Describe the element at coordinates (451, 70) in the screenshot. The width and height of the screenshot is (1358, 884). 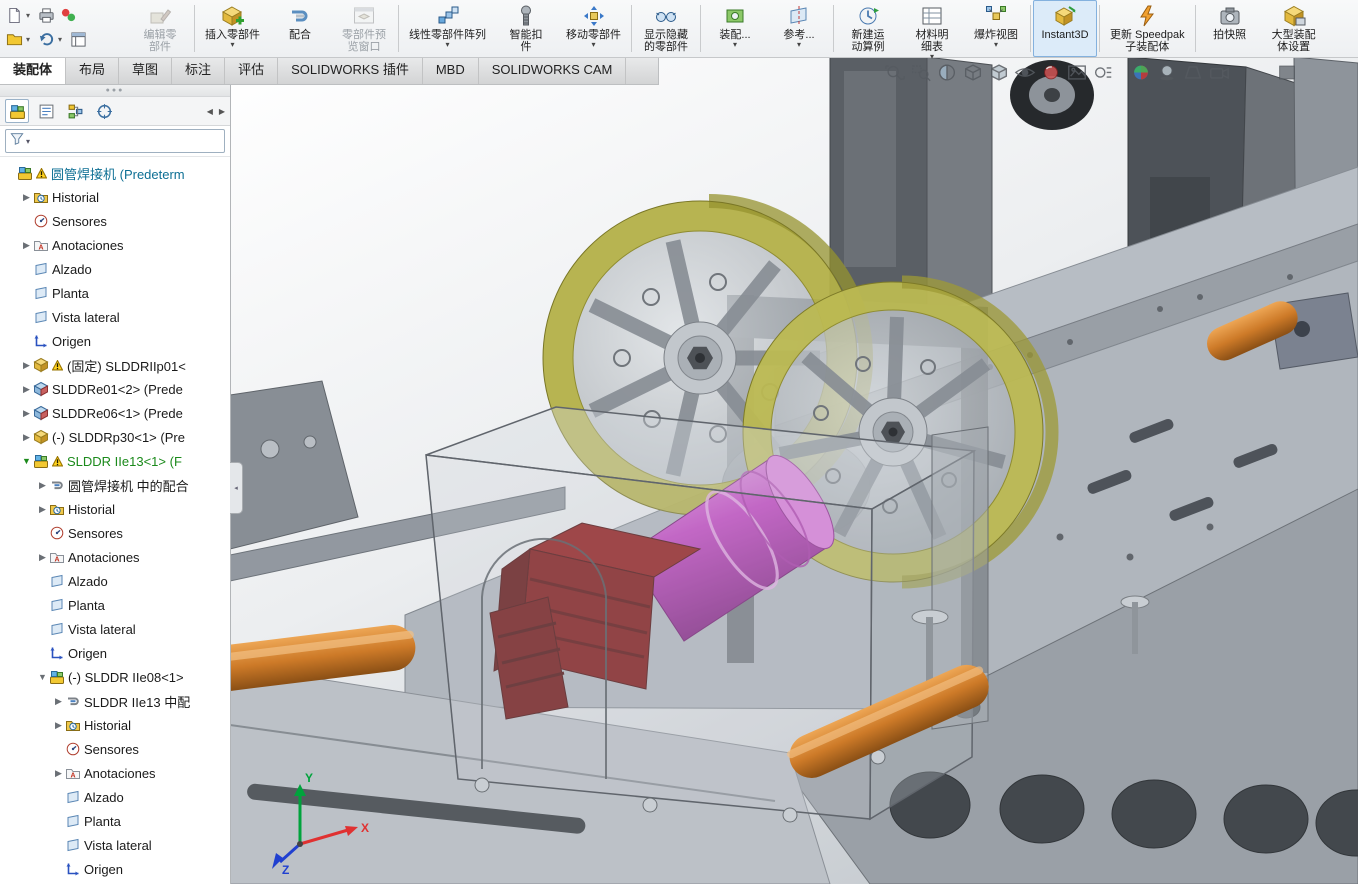
I see `commandmanager-tab: MBD` at that location.